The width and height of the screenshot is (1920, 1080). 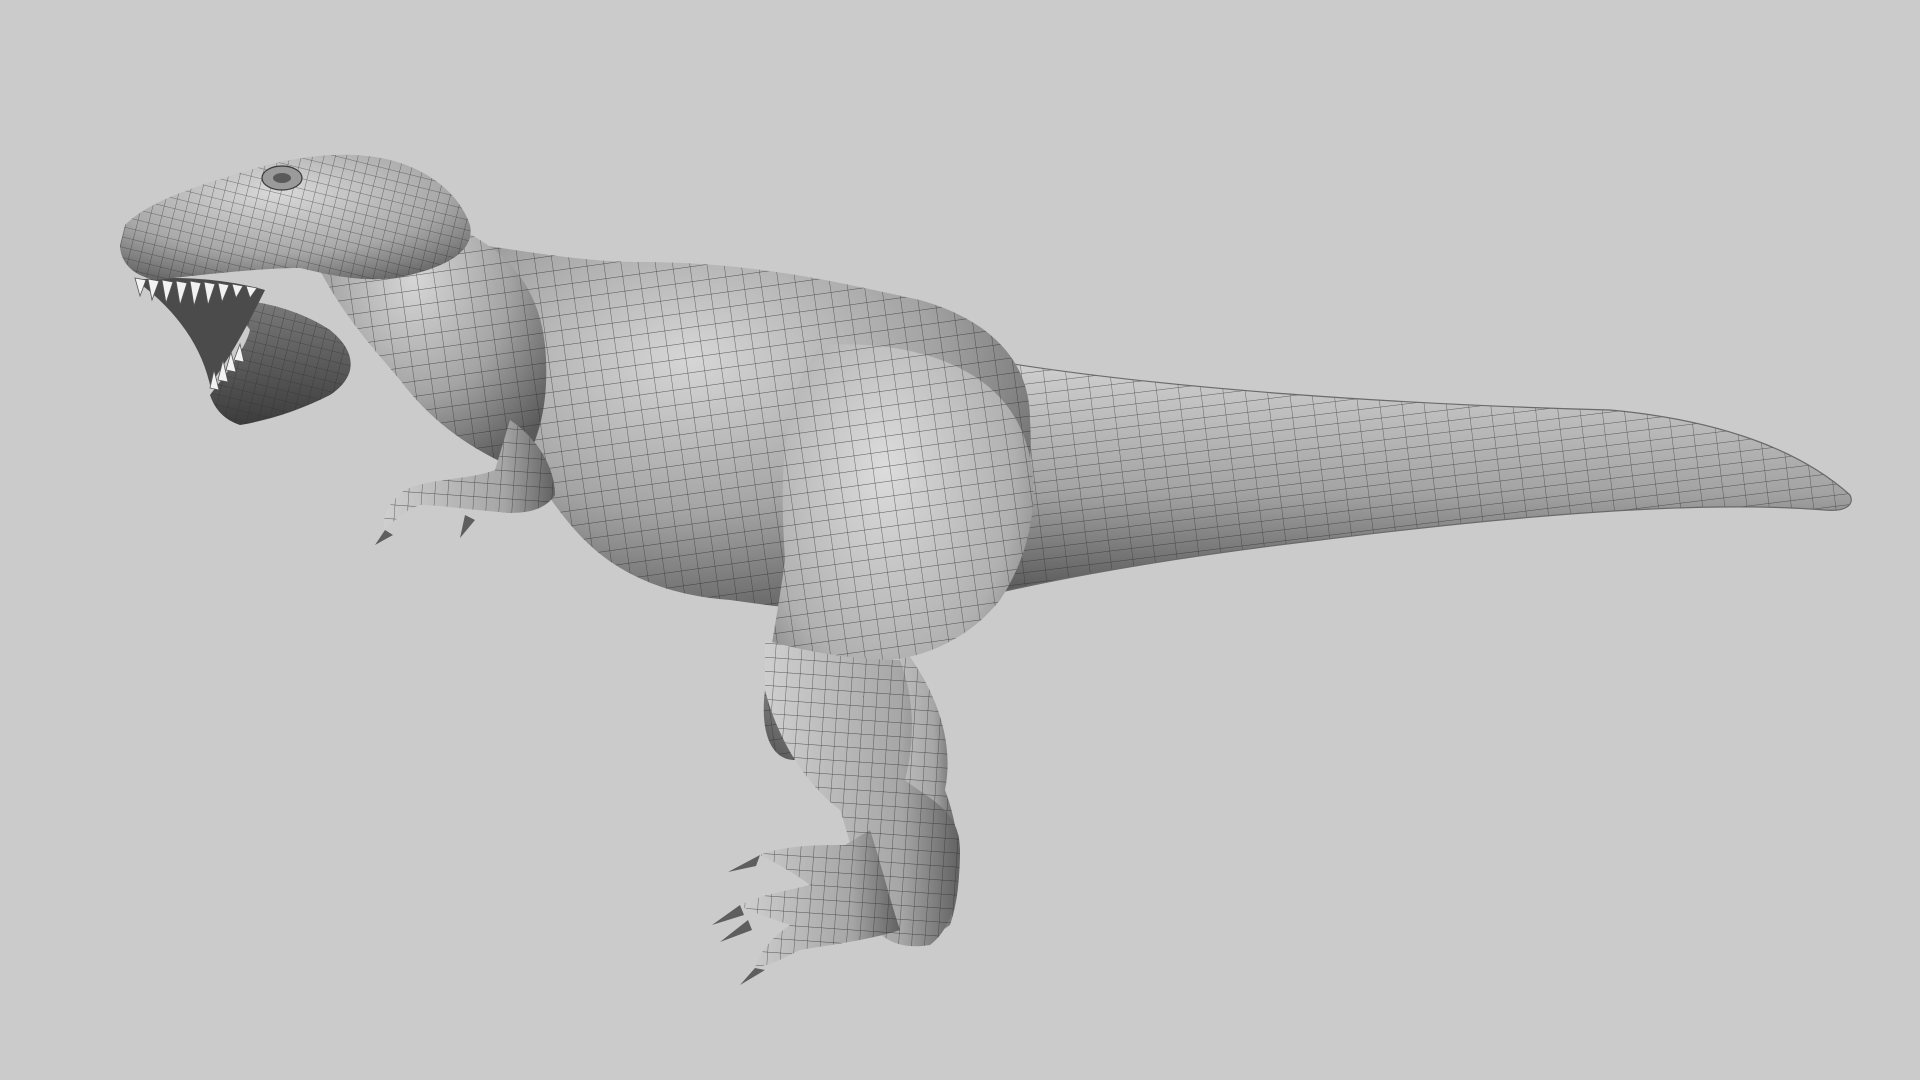 I want to click on foot, so click(x=806, y=907).